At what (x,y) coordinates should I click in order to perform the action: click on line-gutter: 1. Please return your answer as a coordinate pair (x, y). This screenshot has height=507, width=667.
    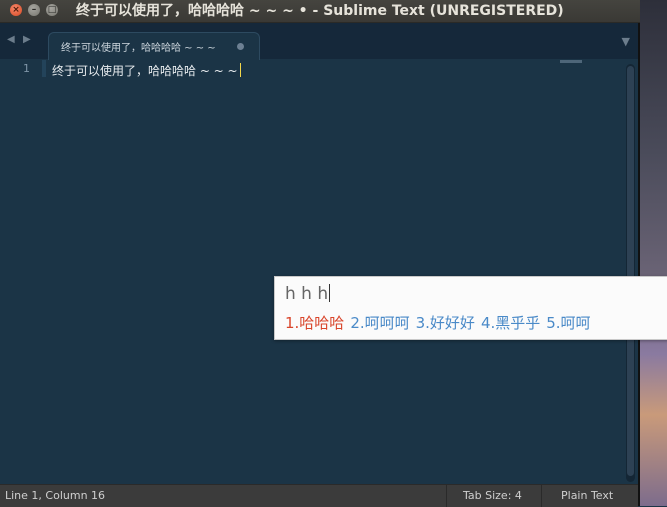
    Looking at the image, I should click on (21, 271).